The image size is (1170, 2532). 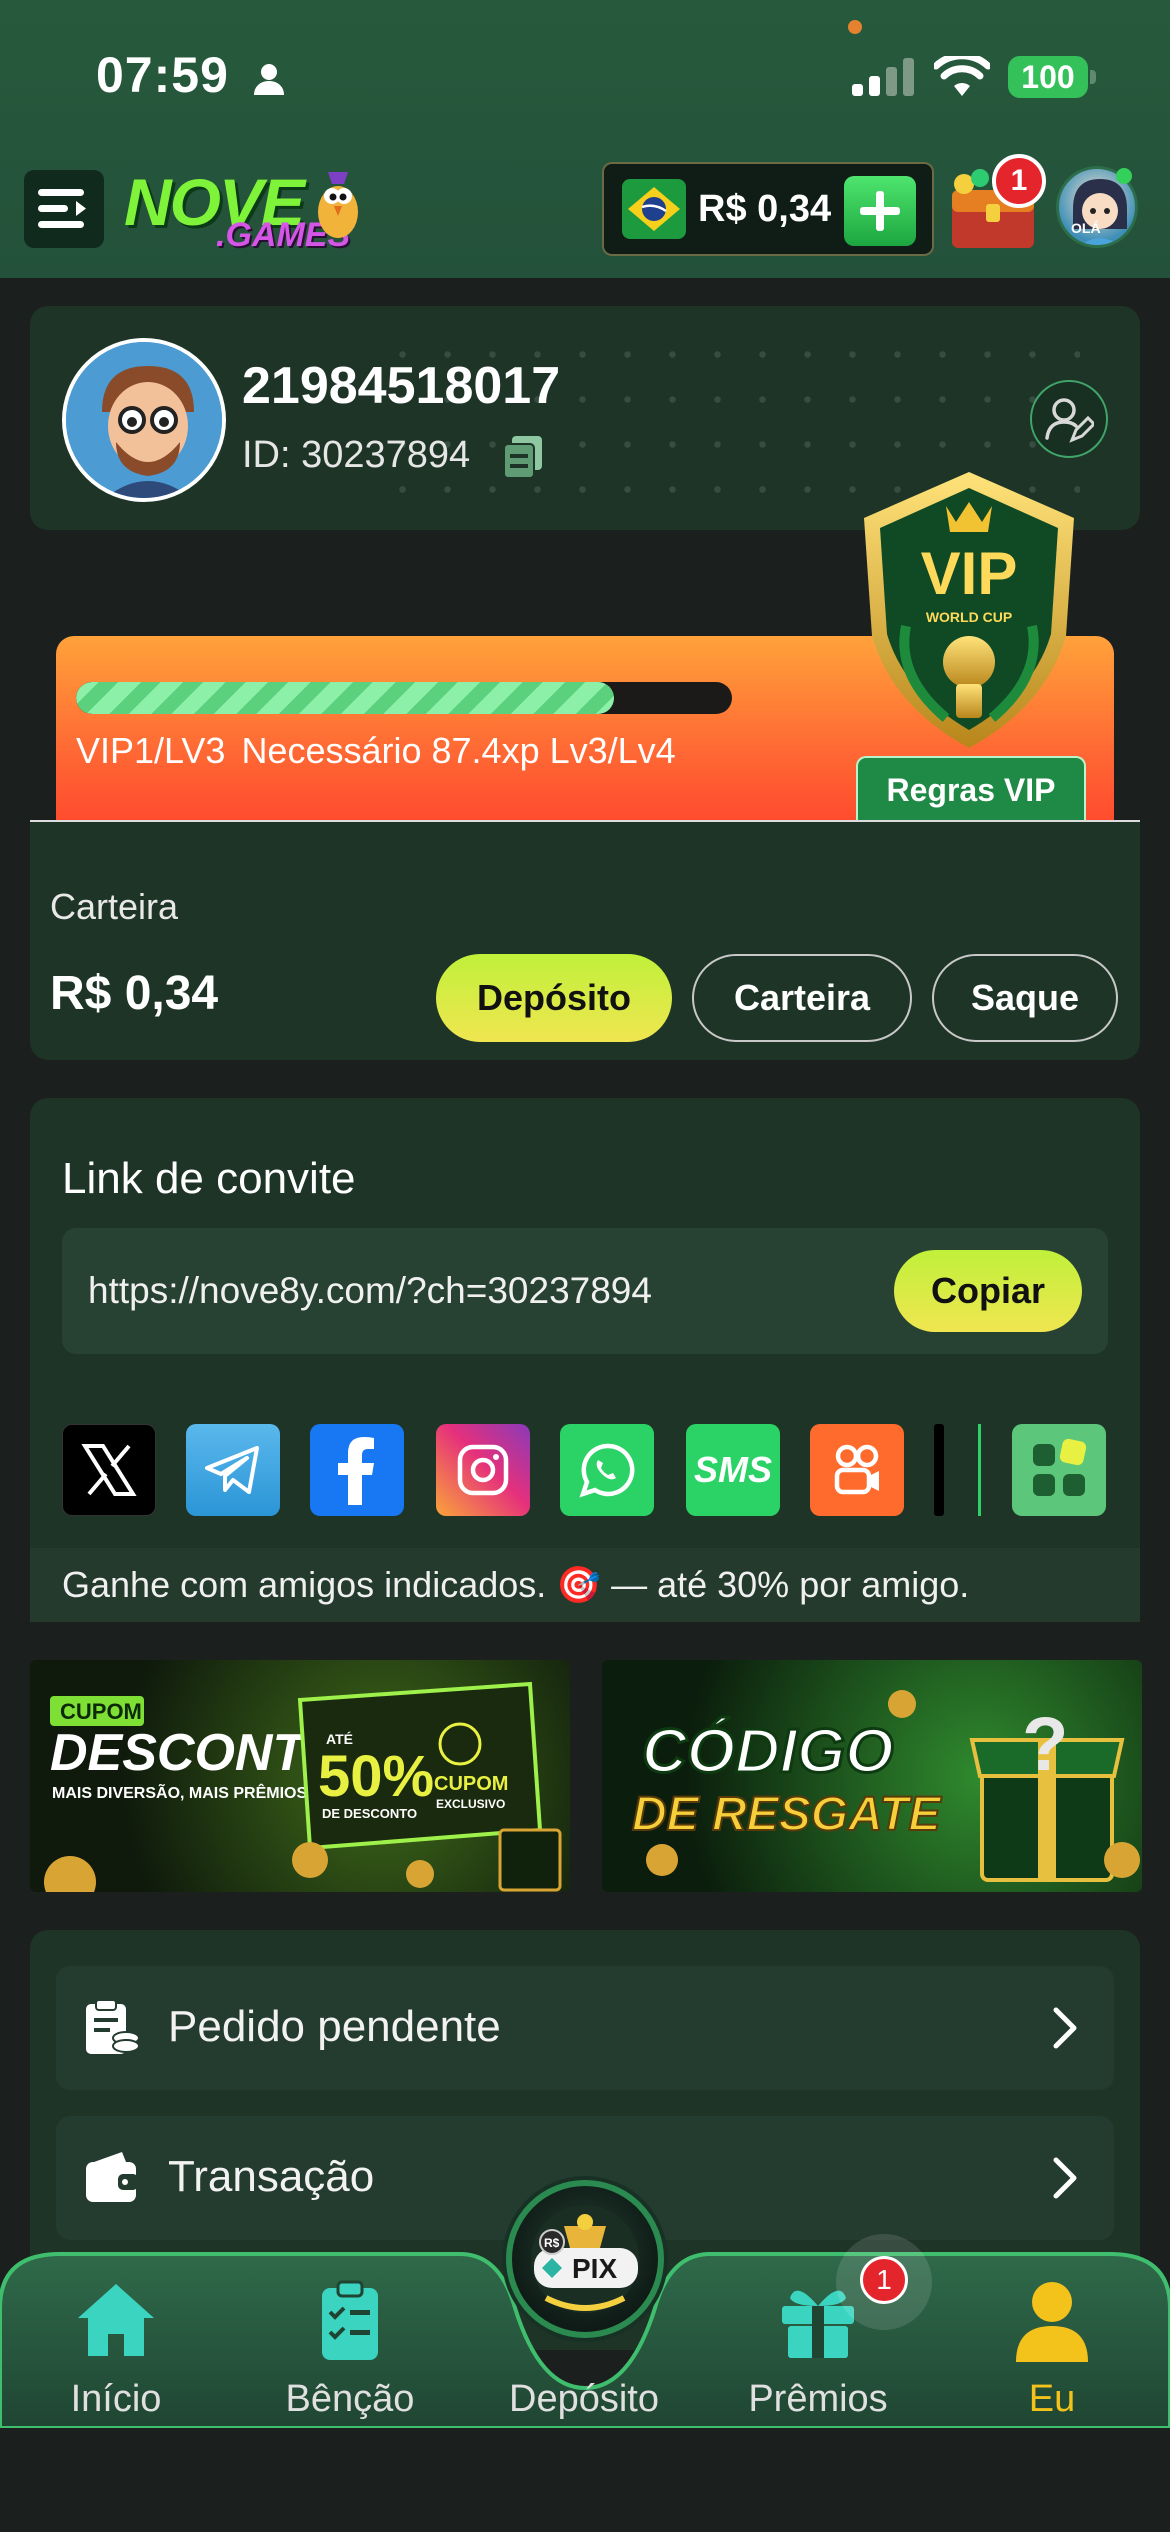 What do you see at coordinates (338, 205) in the screenshot?
I see `mascot-bird-icon` at bounding box center [338, 205].